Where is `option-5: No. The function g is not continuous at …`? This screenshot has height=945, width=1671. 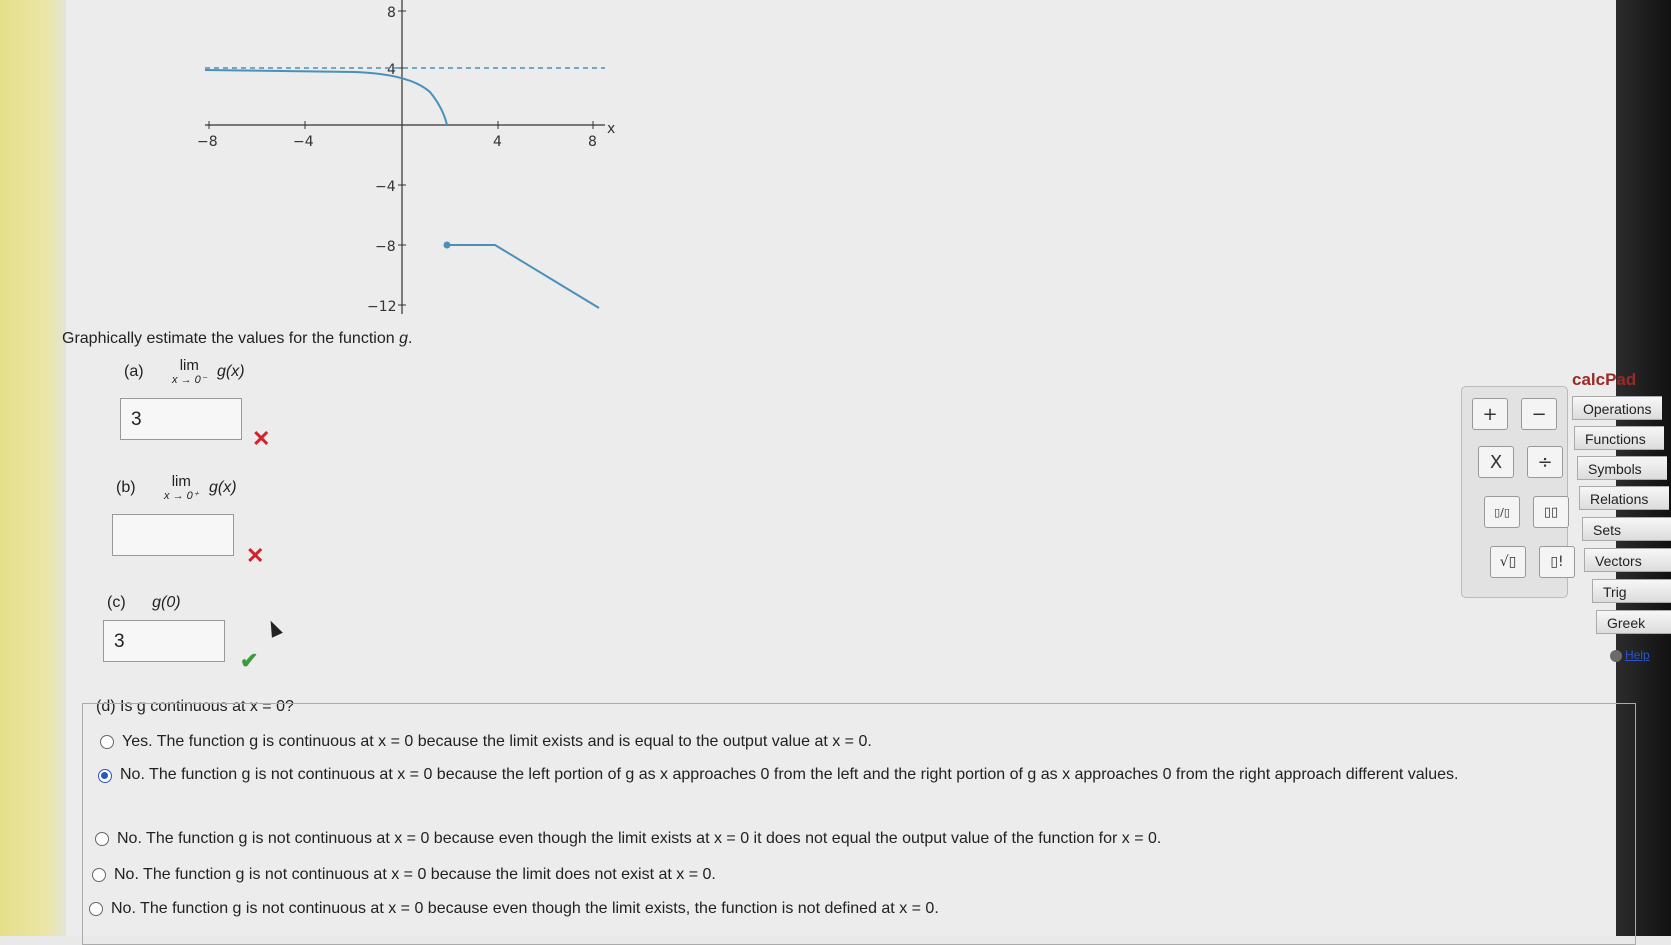
option-5: No. The function g is not continuous at … is located at coordinates (849, 909).